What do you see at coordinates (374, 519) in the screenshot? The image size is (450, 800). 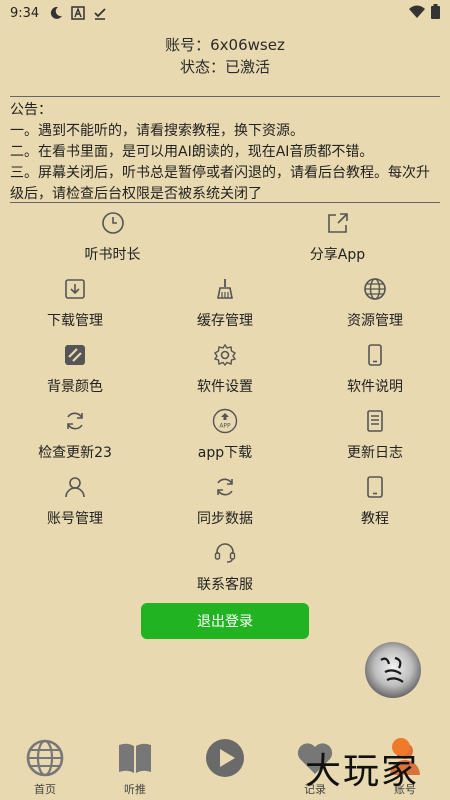 I see `tutorial-label: 教程` at bounding box center [374, 519].